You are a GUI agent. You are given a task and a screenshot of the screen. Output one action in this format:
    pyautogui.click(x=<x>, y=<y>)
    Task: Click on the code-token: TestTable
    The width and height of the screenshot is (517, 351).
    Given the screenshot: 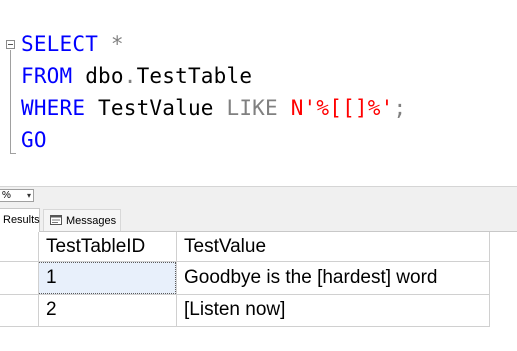 What is the action you would take?
    pyautogui.click(x=194, y=76)
    